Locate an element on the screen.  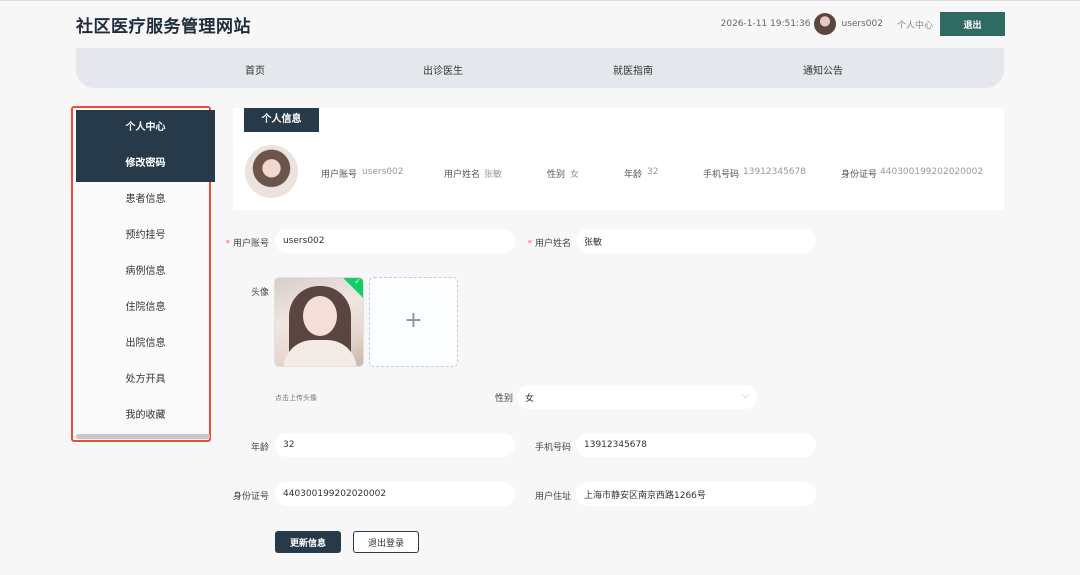
gender-selected-value: 女 is located at coordinates (530, 399).